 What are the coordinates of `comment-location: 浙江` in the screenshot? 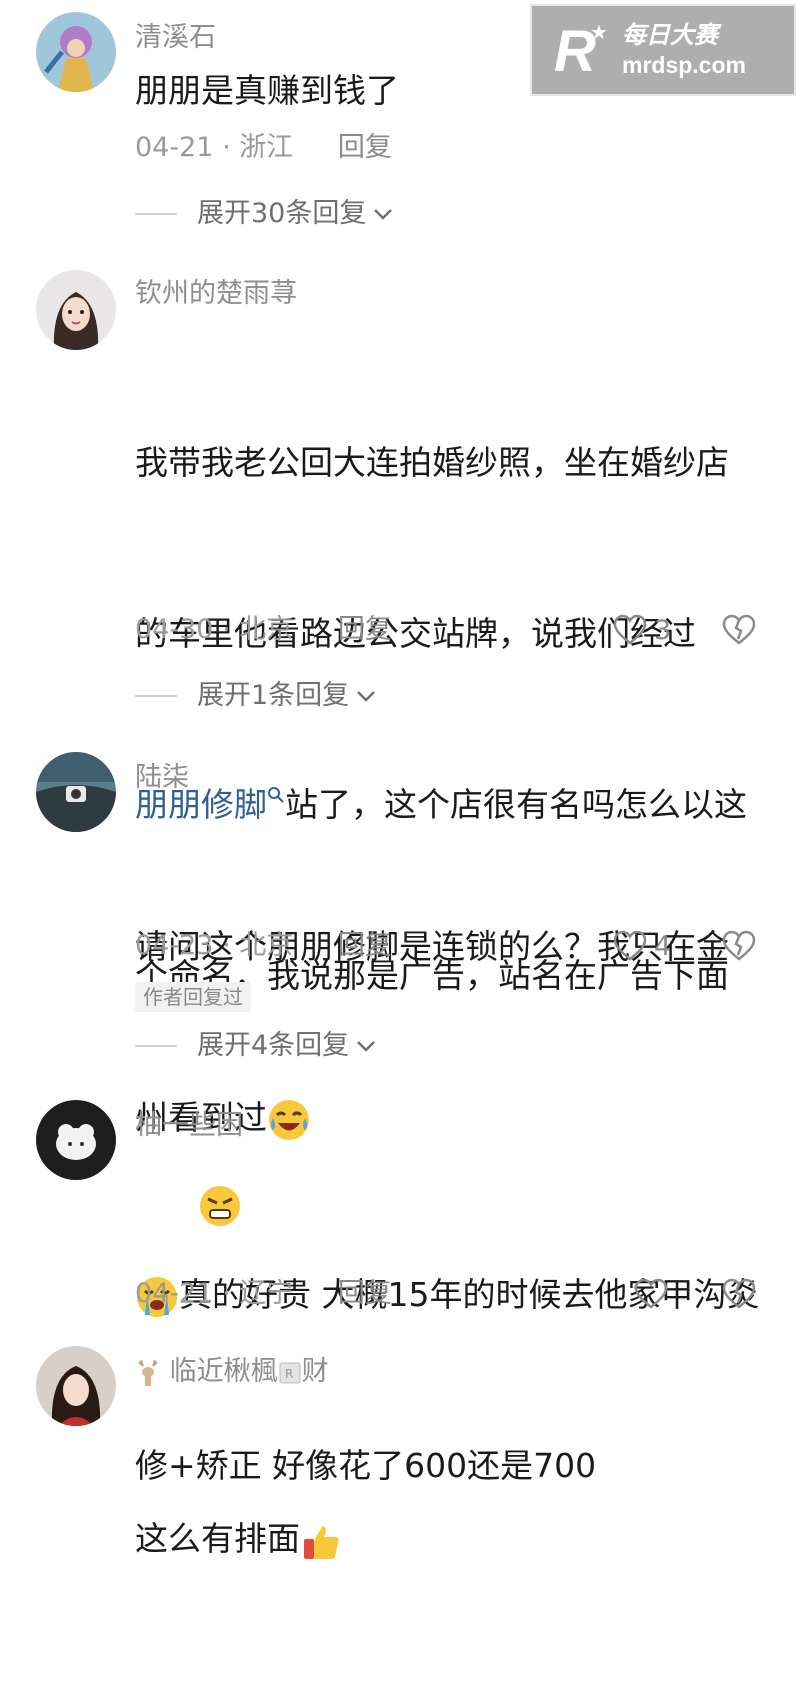 It's located at (266, 147).